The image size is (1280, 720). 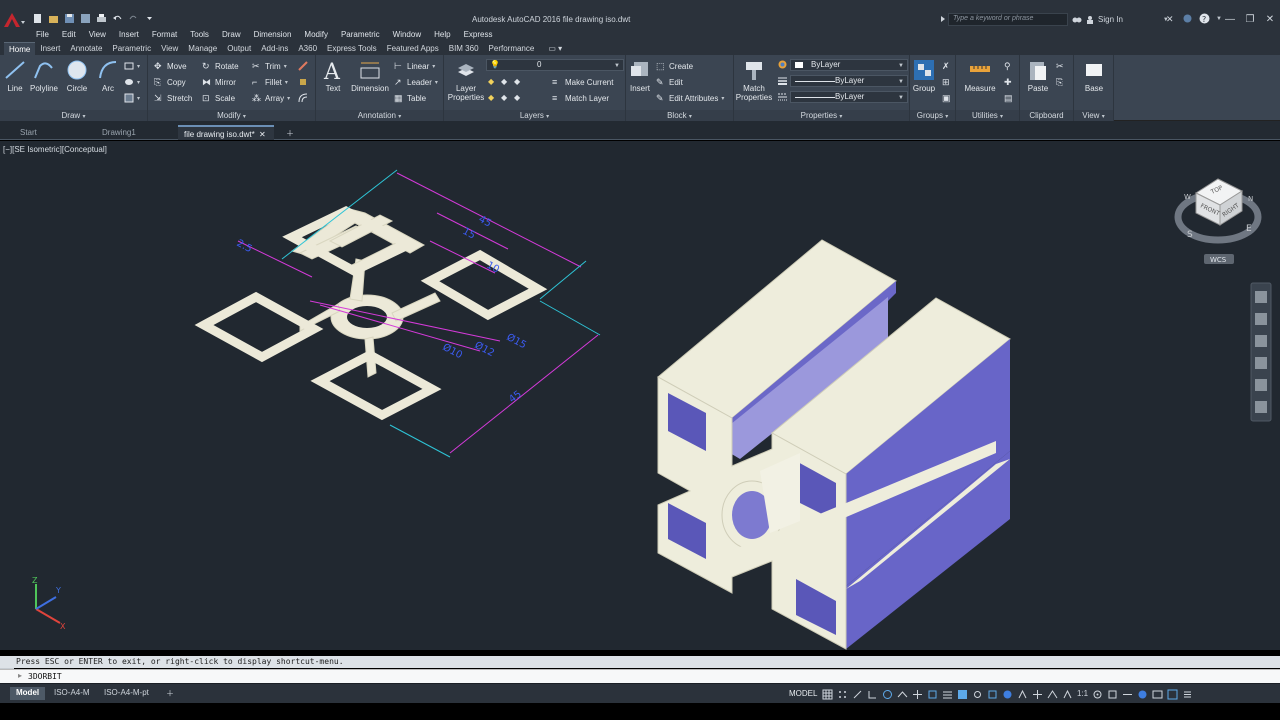 What do you see at coordinates (947, 66) in the screenshot?
I see `ungroup-icon: ✗` at bounding box center [947, 66].